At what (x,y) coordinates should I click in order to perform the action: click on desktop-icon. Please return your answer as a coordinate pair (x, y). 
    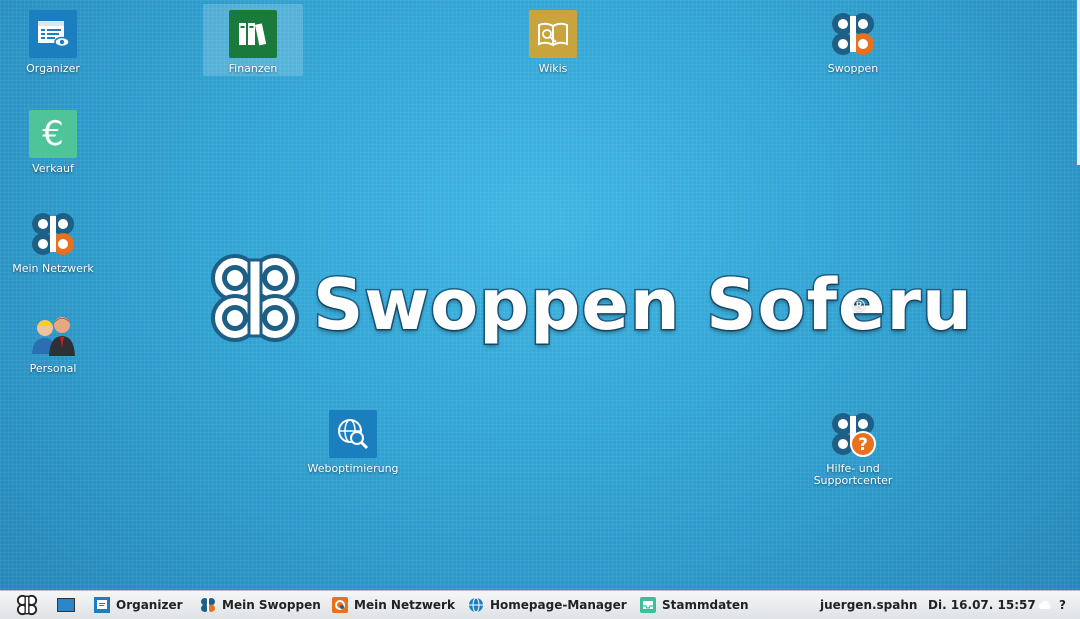
    Looking at the image, I should click on (66, 605).